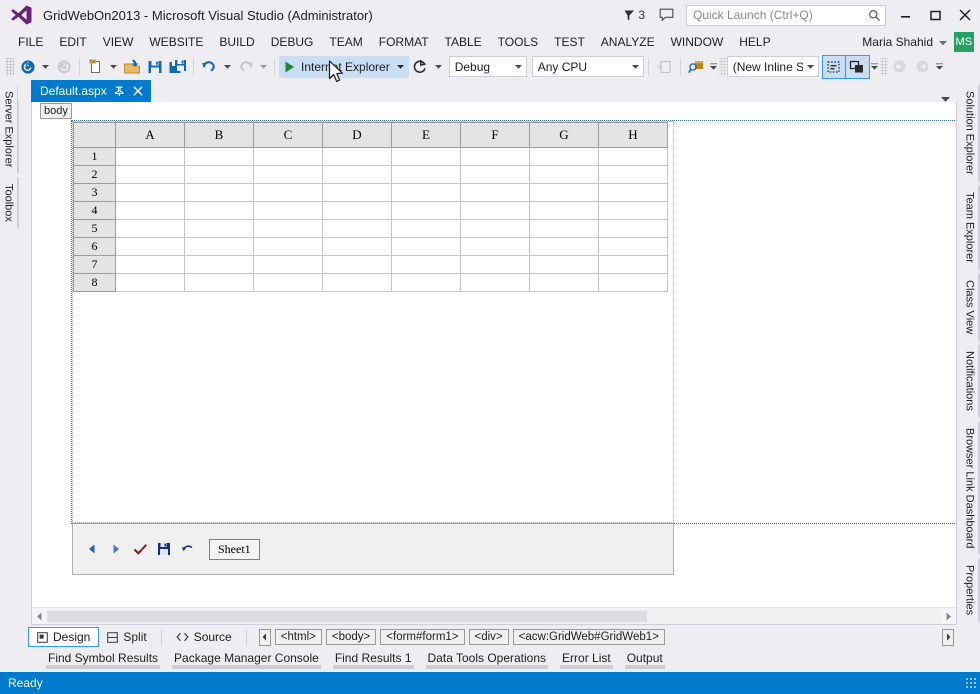 This screenshot has width=980, height=694. What do you see at coordinates (94, 228) in the screenshot?
I see `row-header-5: 5` at bounding box center [94, 228].